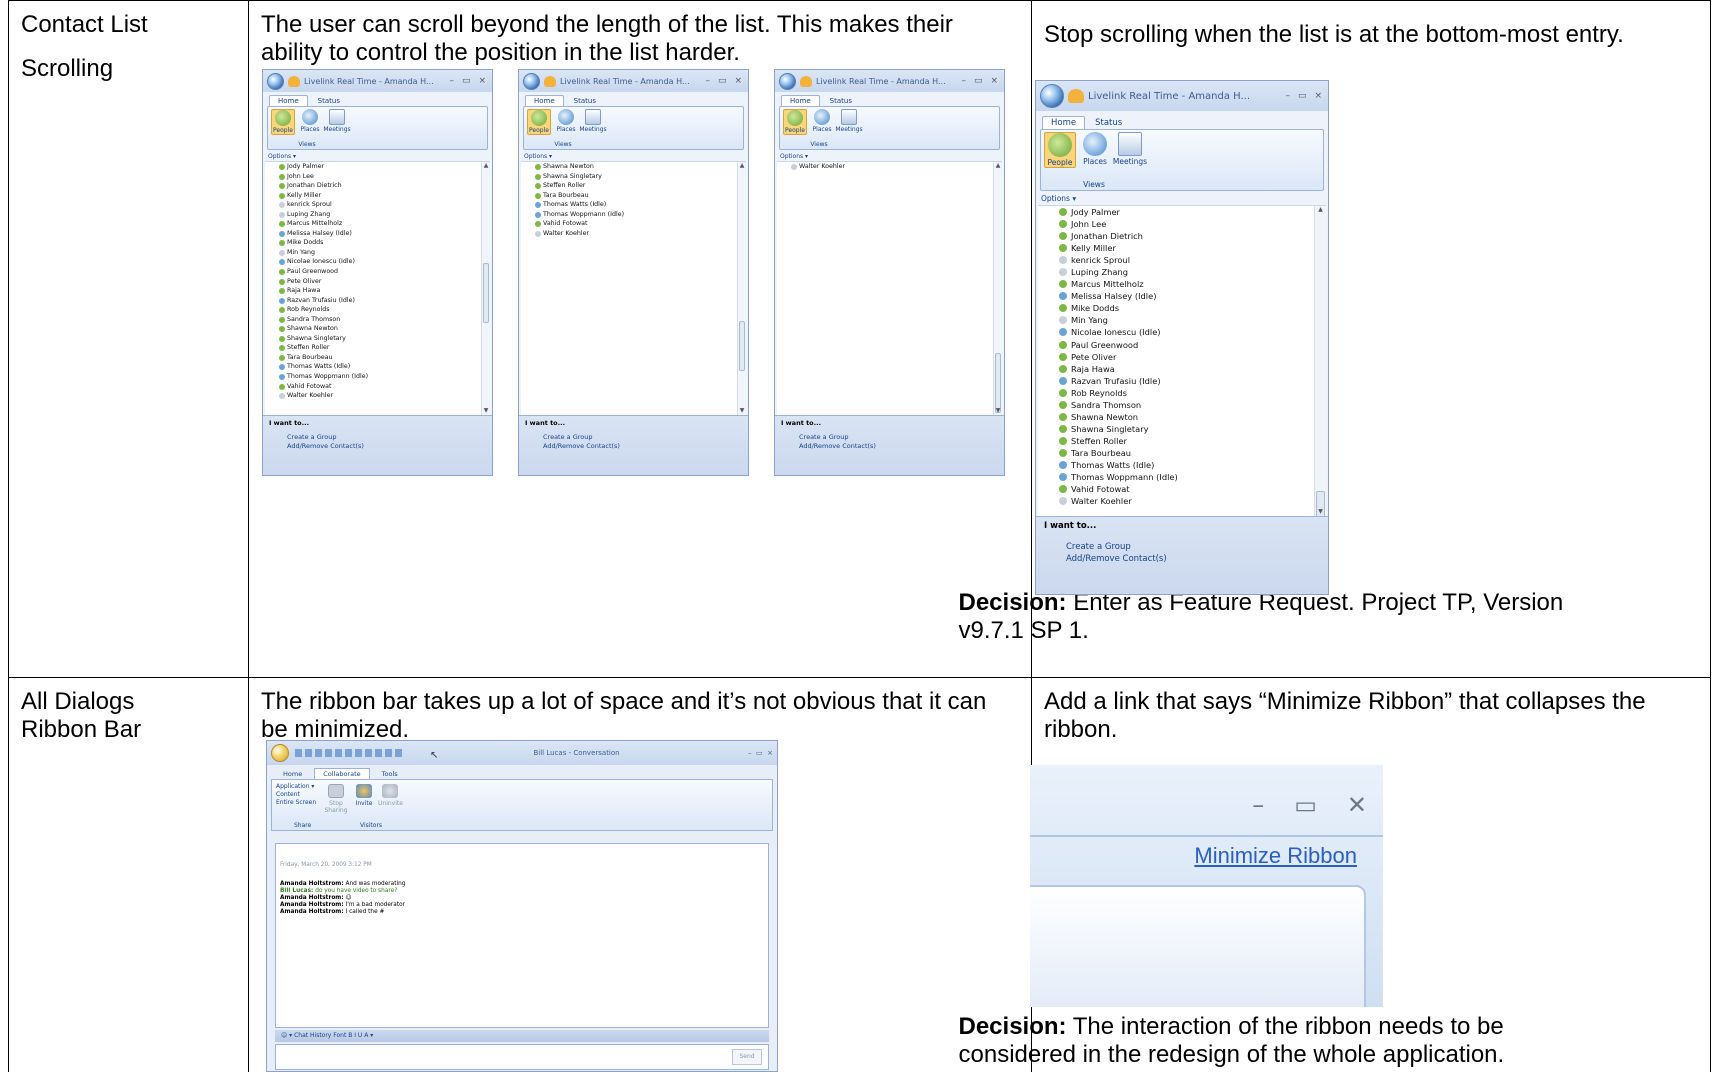 This screenshot has width=1712, height=1072. Describe the element at coordinates (486, 292) in the screenshot. I see `scroll-thumb` at that location.